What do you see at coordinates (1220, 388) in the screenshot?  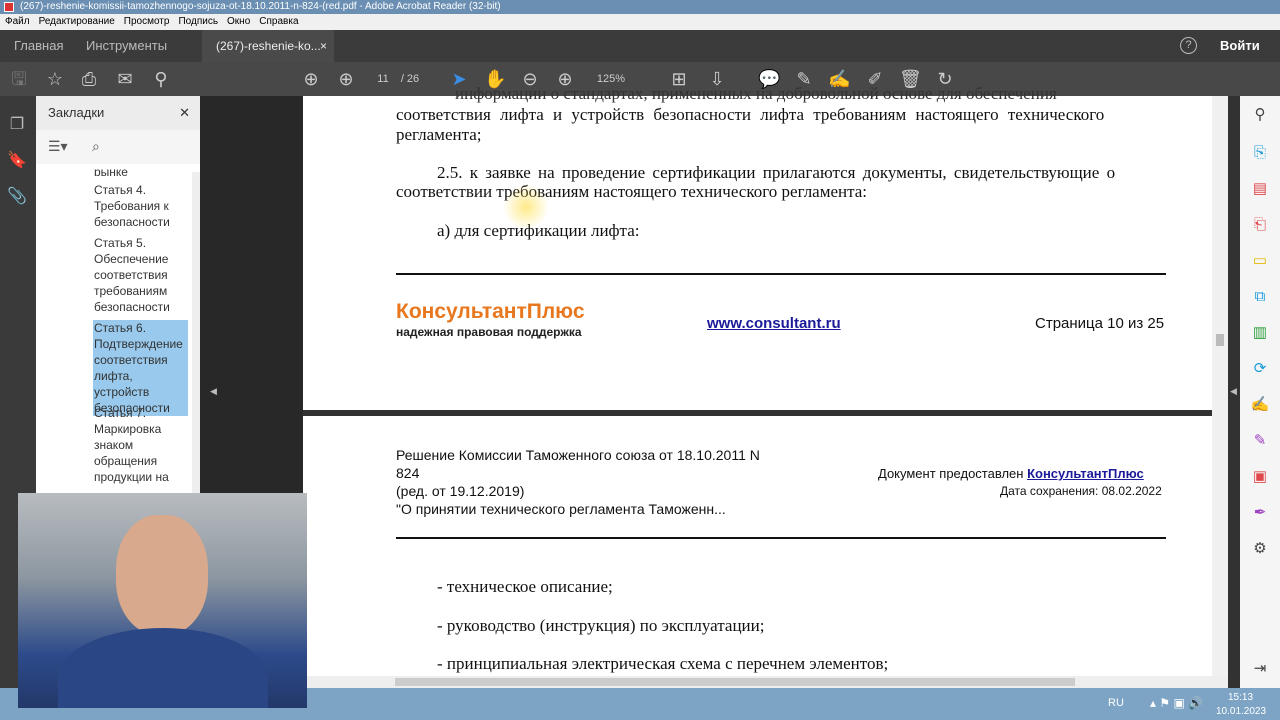 I see `vertical-scrollbar` at bounding box center [1220, 388].